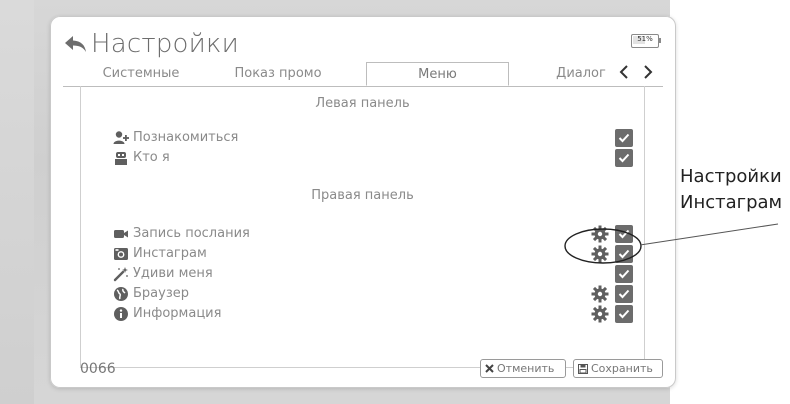 This screenshot has width=790, height=404. Describe the element at coordinates (362, 103) in the screenshot. I see `left-panel-title: Левая панель` at that location.